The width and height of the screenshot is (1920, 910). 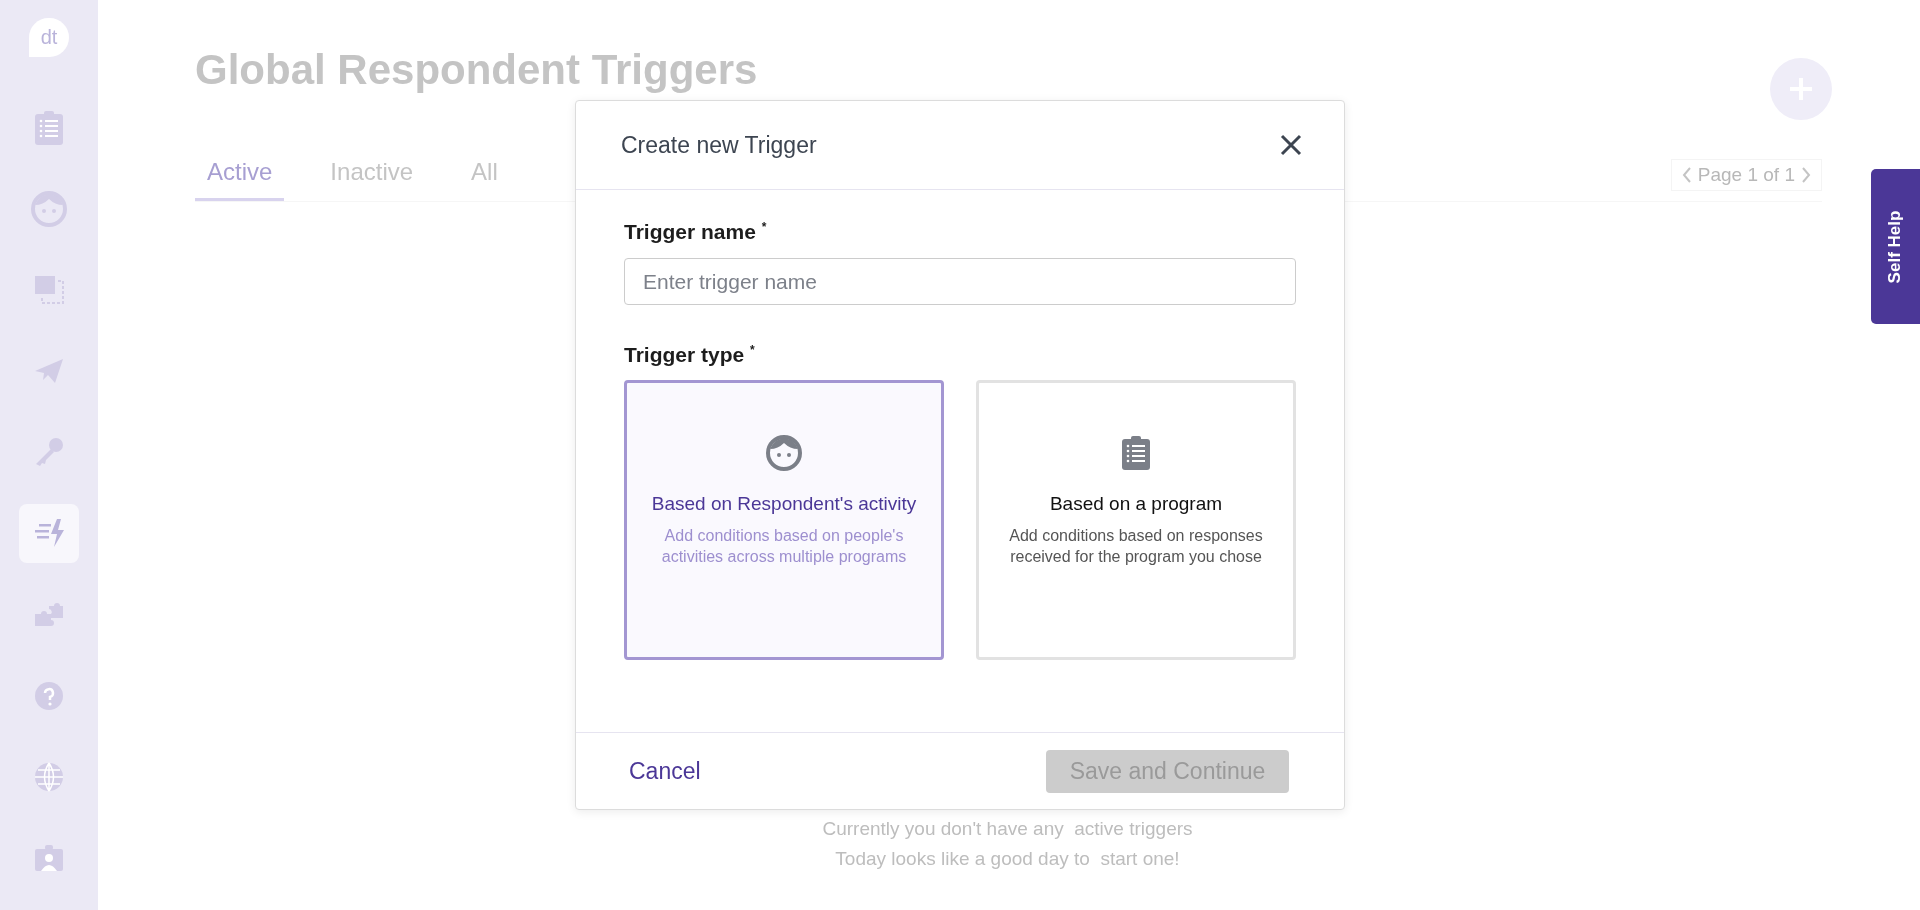 What do you see at coordinates (1806, 175) in the screenshot?
I see `chevron-right-icon` at bounding box center [1806, 175].